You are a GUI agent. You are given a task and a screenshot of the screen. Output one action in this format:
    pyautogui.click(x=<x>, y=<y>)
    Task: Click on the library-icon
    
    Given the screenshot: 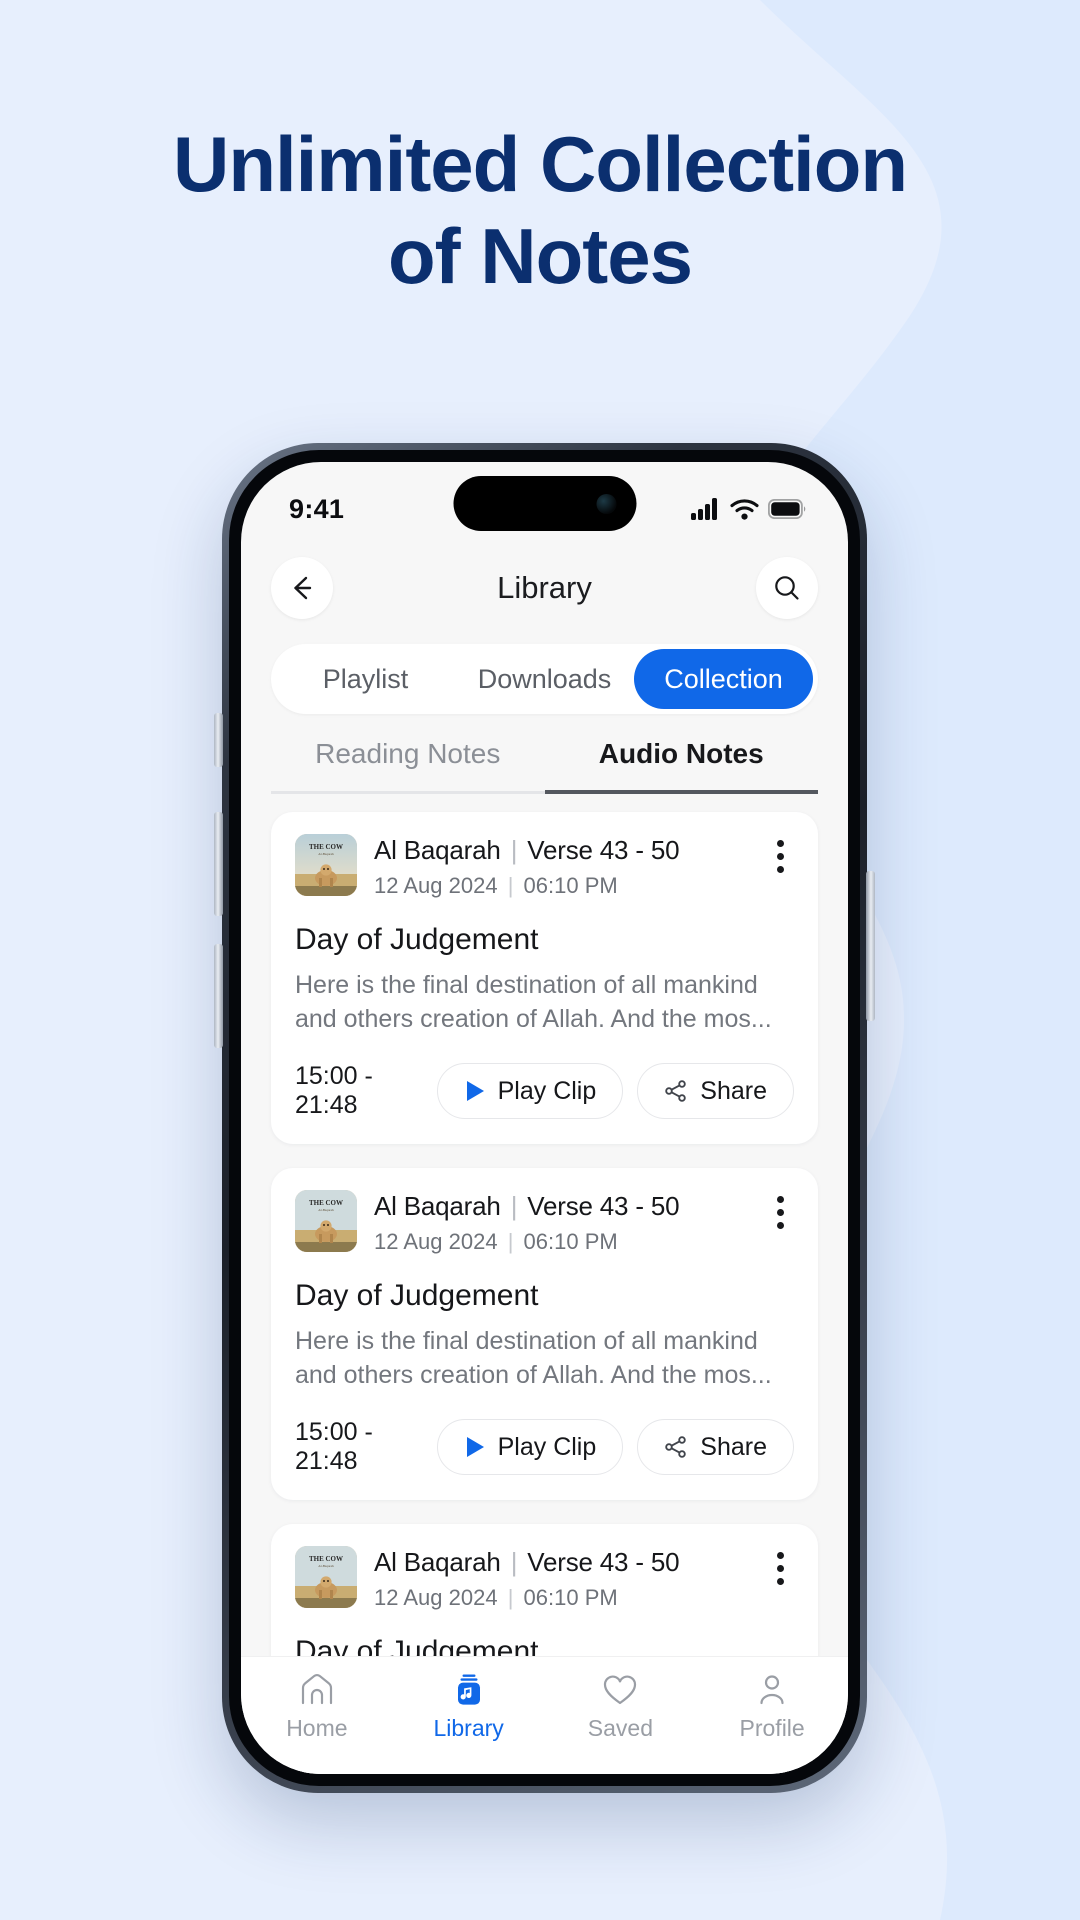 What is the action you would take?
    pyautogui.click(x=468, y=1689)
    